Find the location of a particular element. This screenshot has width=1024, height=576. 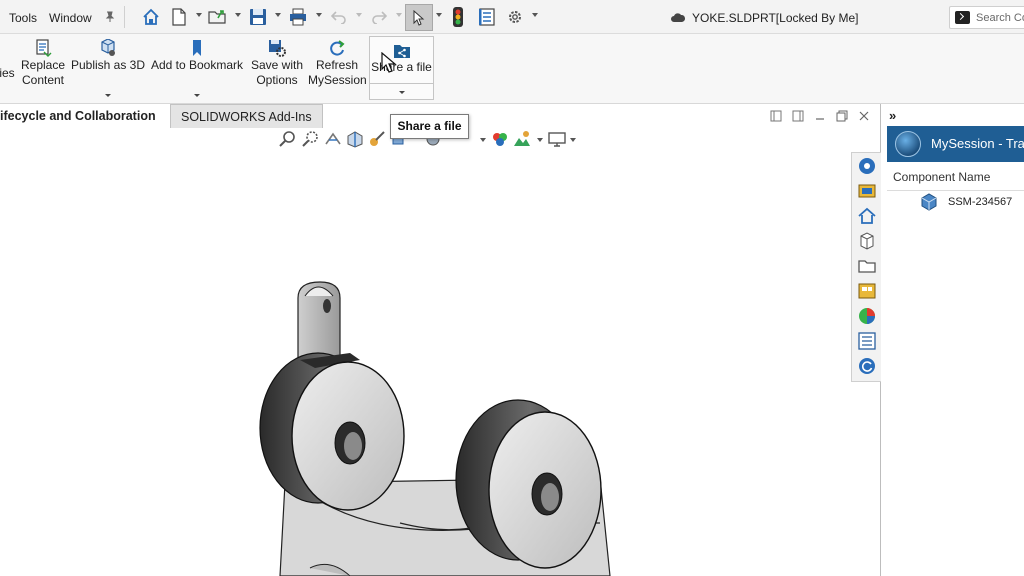

refresh-icon is located at coordinates (337, 48).